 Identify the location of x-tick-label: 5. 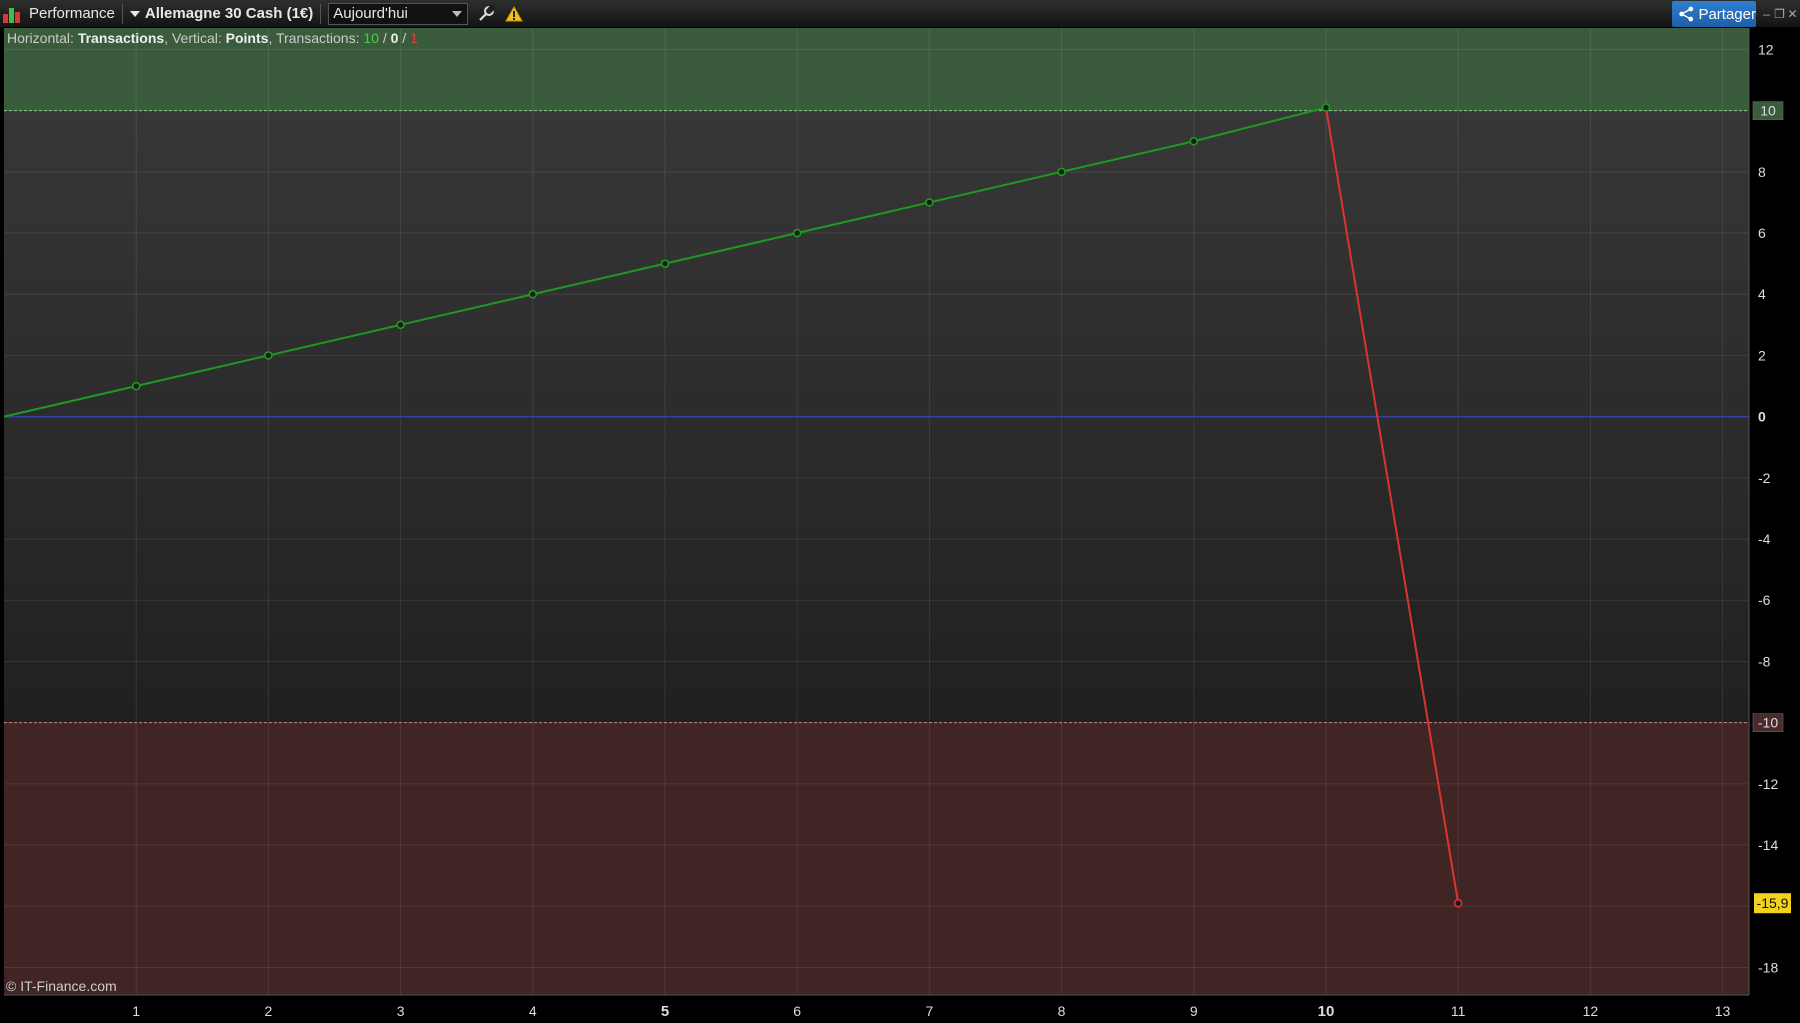
(665, 1011).